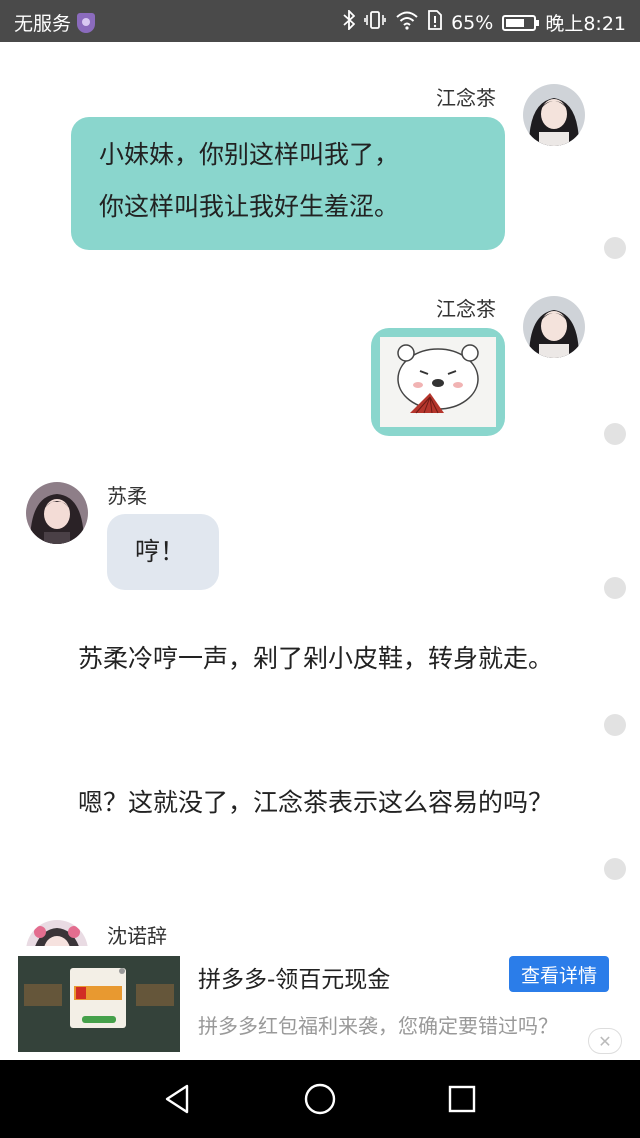 The image size is (640, 1138). Describe the element at coordinates (86, 22) in the screenshot. I see `shield-icon` at that location.